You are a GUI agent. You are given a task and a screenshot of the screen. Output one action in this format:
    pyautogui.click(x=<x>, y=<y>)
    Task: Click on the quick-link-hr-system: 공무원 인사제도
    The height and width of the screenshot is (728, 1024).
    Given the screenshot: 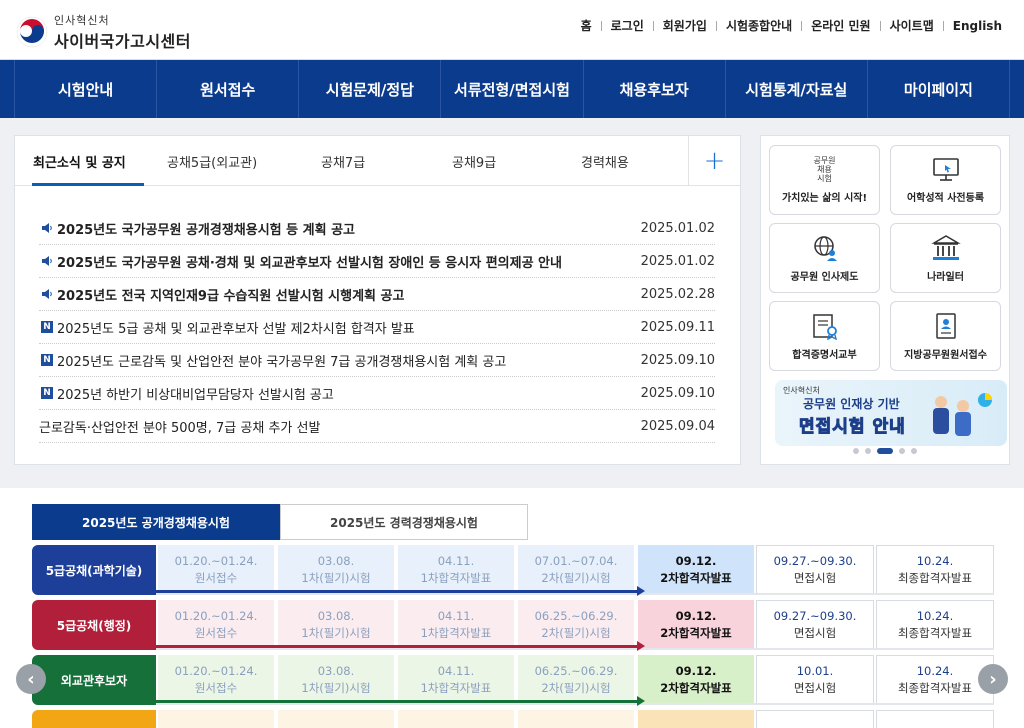 What is the action you would take?
    pyautogui.click(x=824, y=258)
    